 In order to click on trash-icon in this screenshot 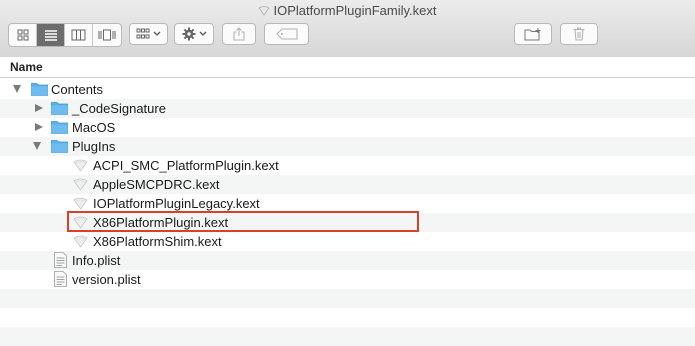, I will do `click(579, 34)`.